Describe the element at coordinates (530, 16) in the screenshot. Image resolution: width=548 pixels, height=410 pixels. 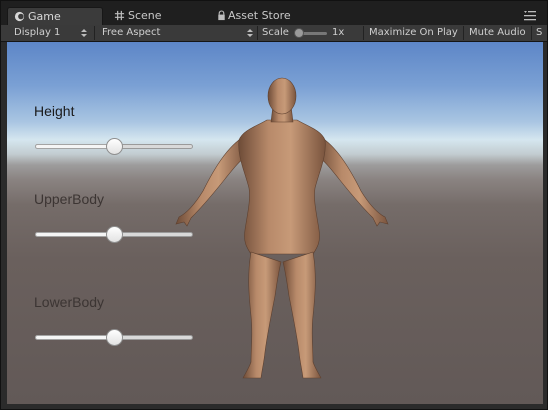
I see `hamburger-menu-icon` at that location.